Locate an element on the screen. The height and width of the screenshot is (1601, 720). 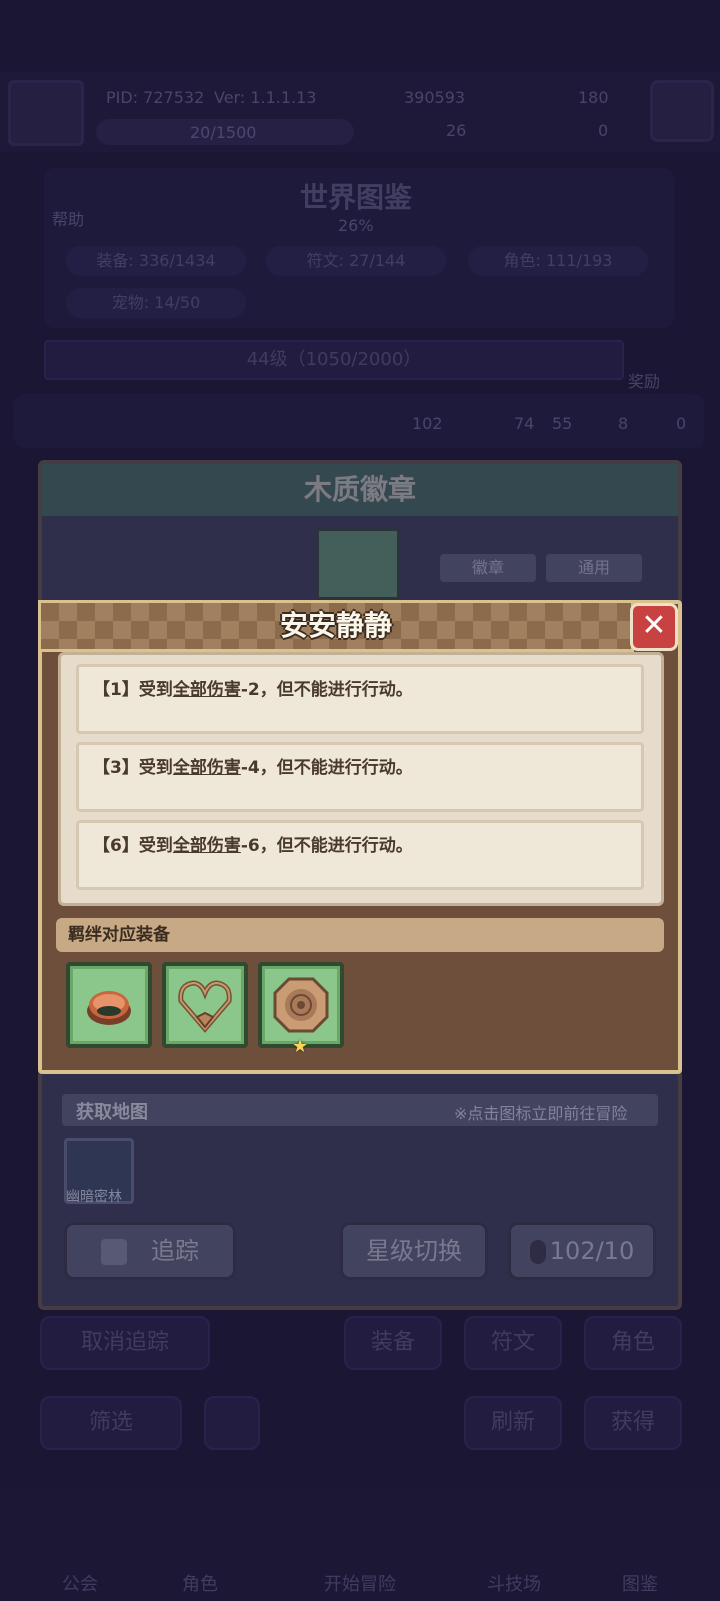
gear-icon is located at coordinates (682, 111).